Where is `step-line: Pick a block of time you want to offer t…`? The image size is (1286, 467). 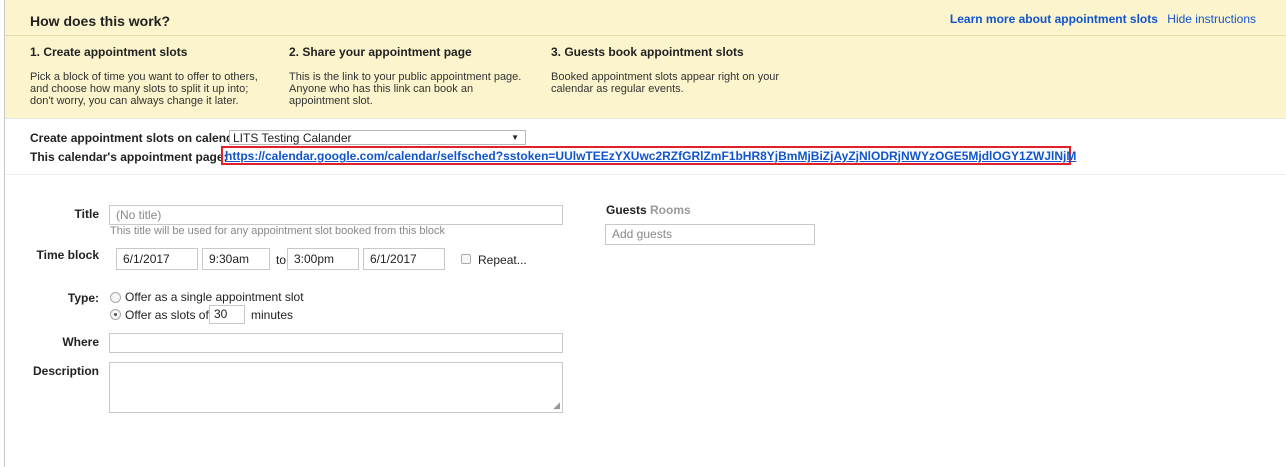 step-line: Pick a block of time you want to offer t… is located at coordinates (144, 77).